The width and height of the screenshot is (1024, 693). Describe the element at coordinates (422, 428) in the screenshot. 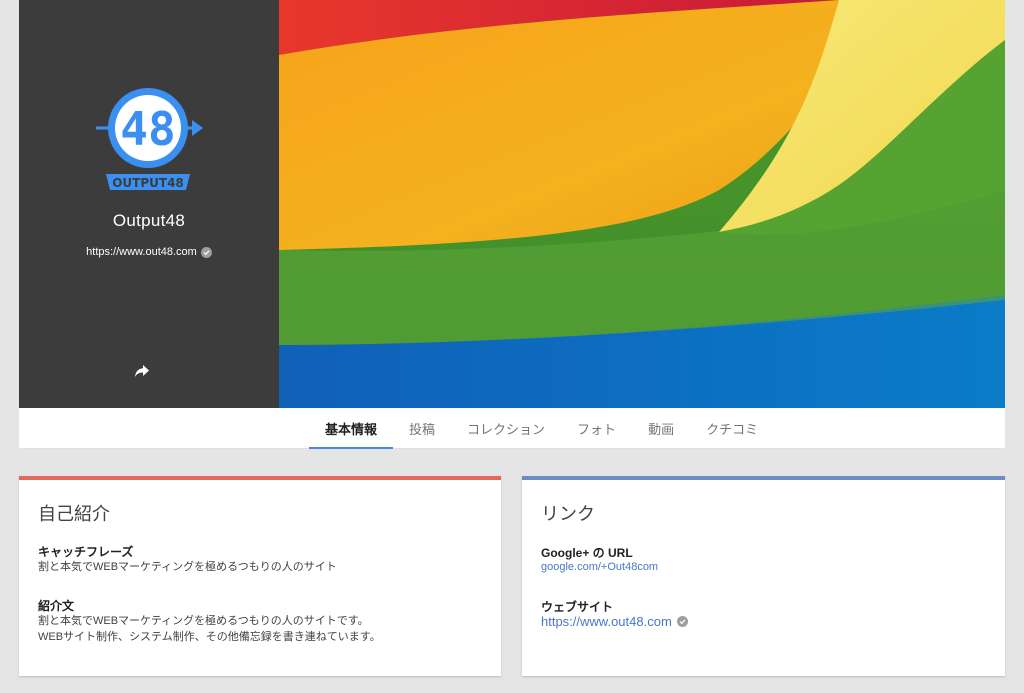

I see `tab-posts: 投稿` at that location.